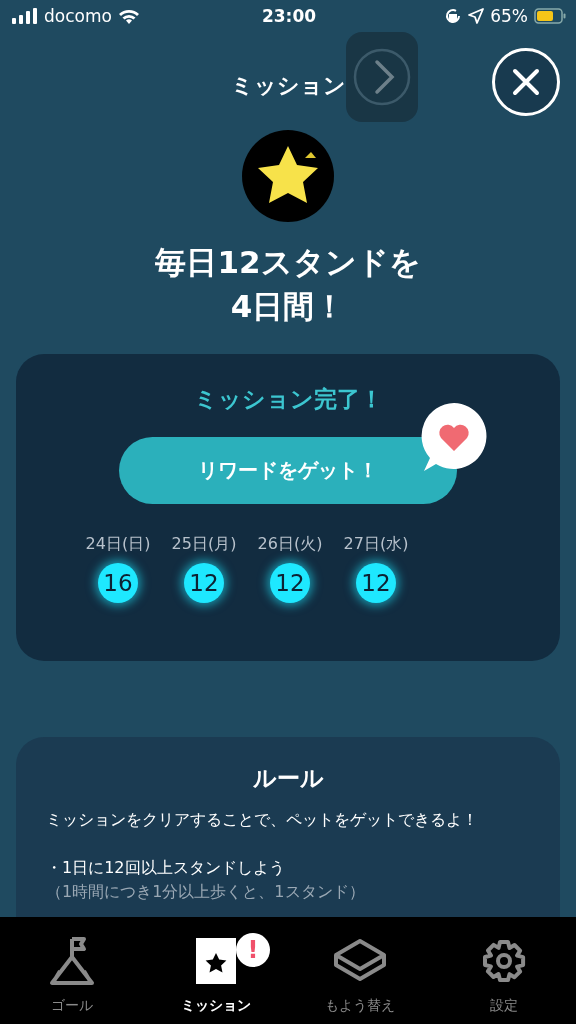 Image resolution: width=576 pixels, height=1024 pixels. I want to click on assistive-touch-button, so click(382, 77).